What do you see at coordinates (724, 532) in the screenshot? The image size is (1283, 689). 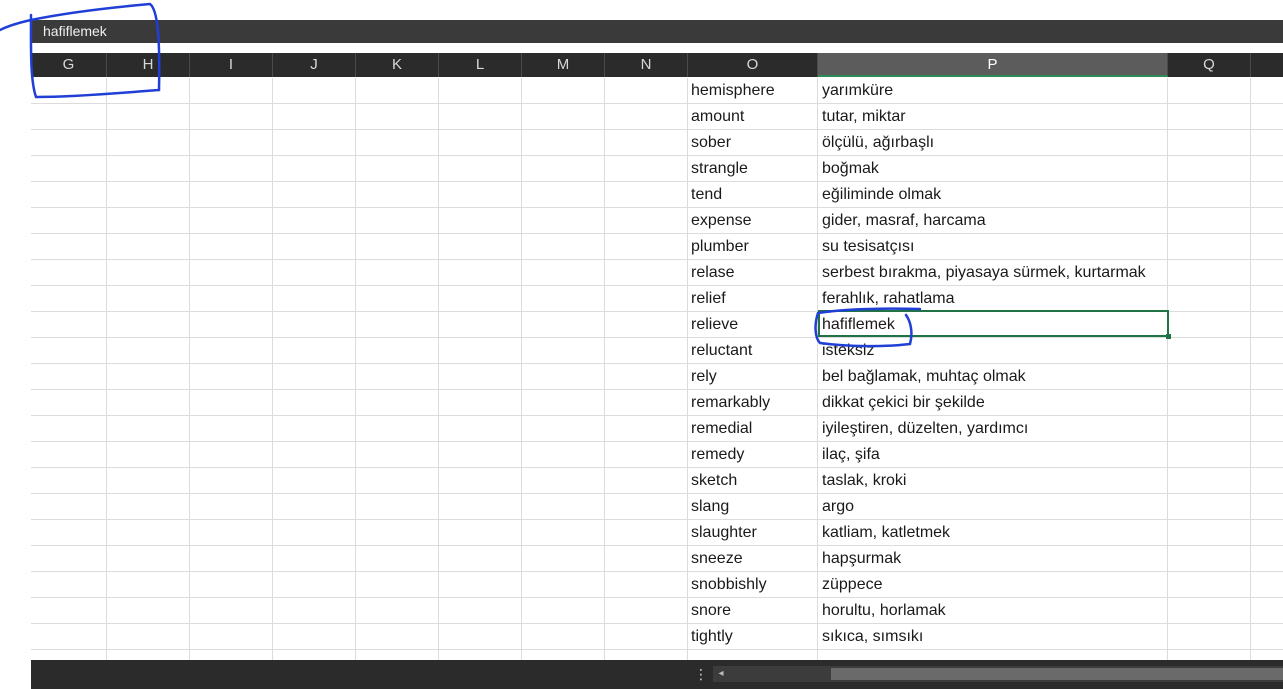 I see `cell-o: slaughter` at bounding box center [724, 532].